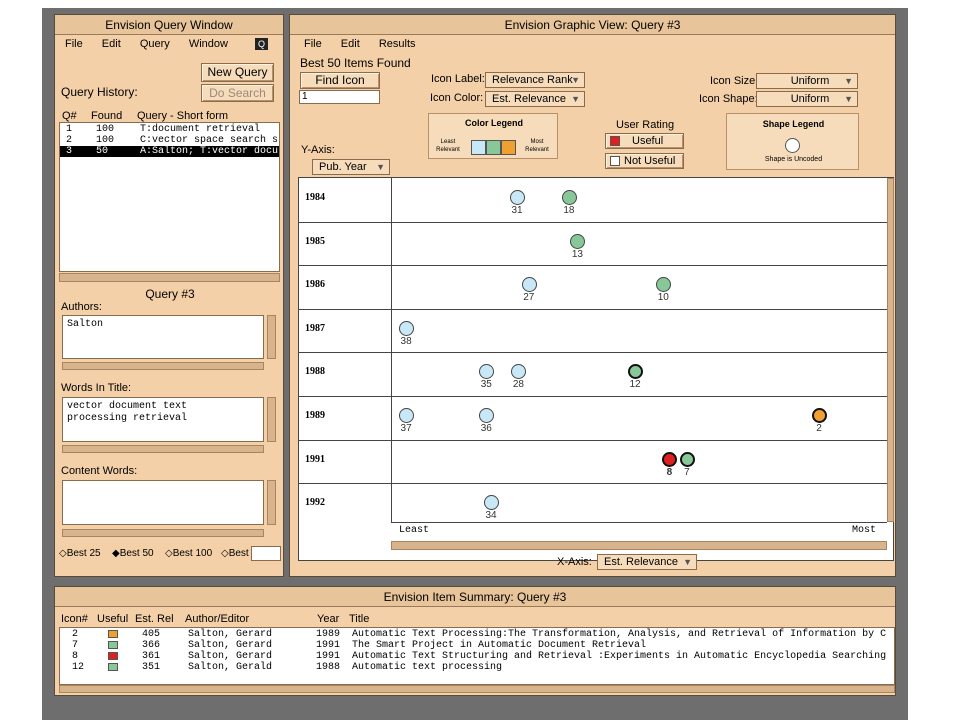 The height and width of the screenshot is (720, 960). I want to click on item-summary-title: Envision Item Summary: Query #3, so click(475, 597).